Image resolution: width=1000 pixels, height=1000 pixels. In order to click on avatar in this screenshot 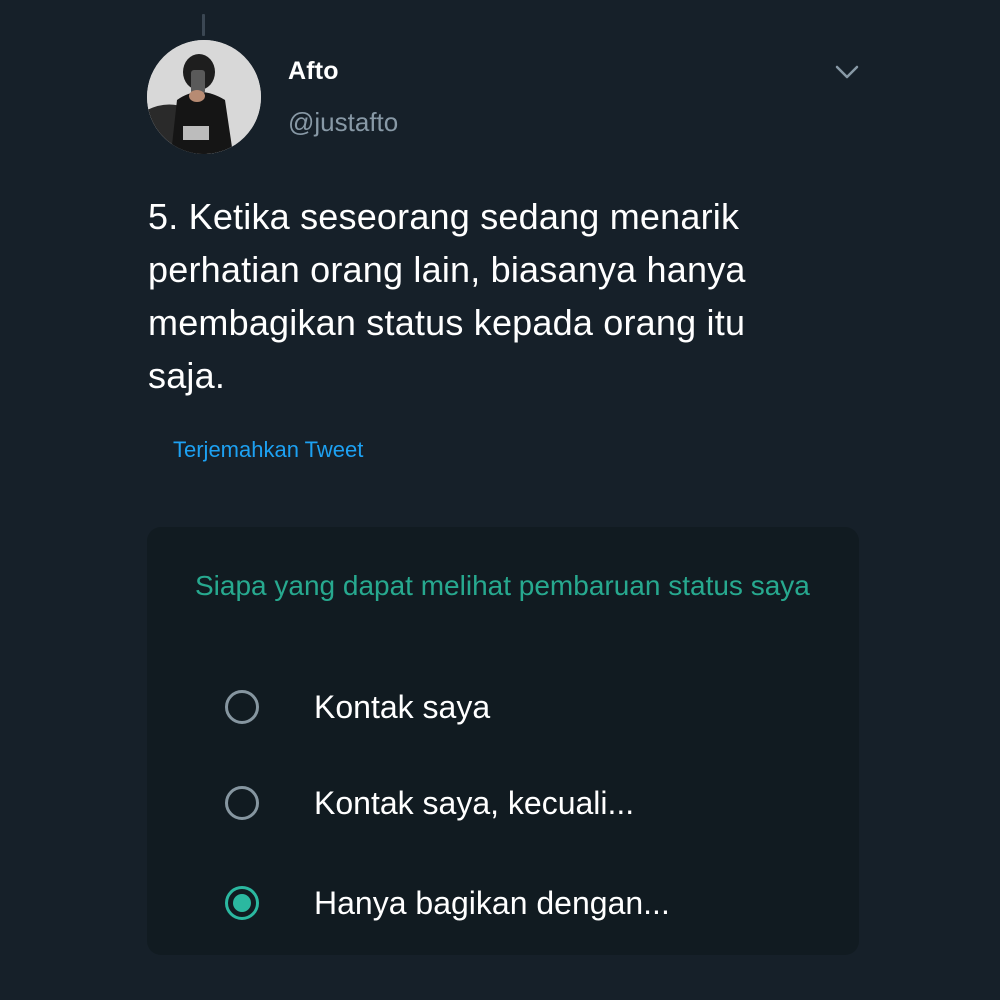, I will do `click(204, 97)`.